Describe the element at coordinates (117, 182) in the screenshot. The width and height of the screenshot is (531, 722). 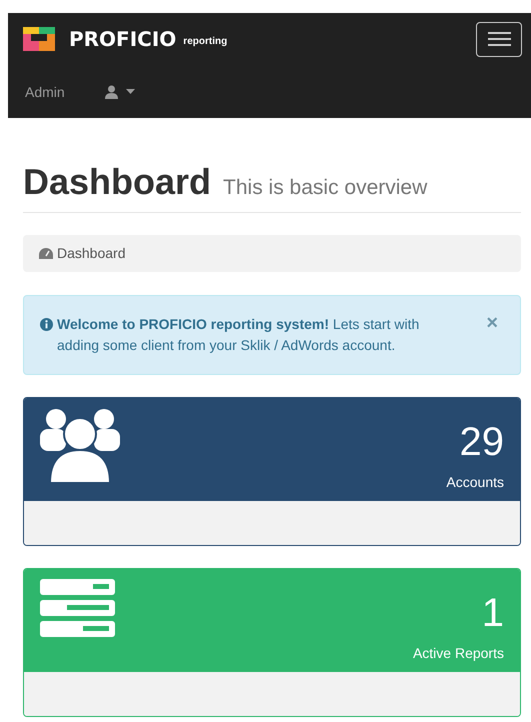
I see `page-title: Dashboard` at that location.